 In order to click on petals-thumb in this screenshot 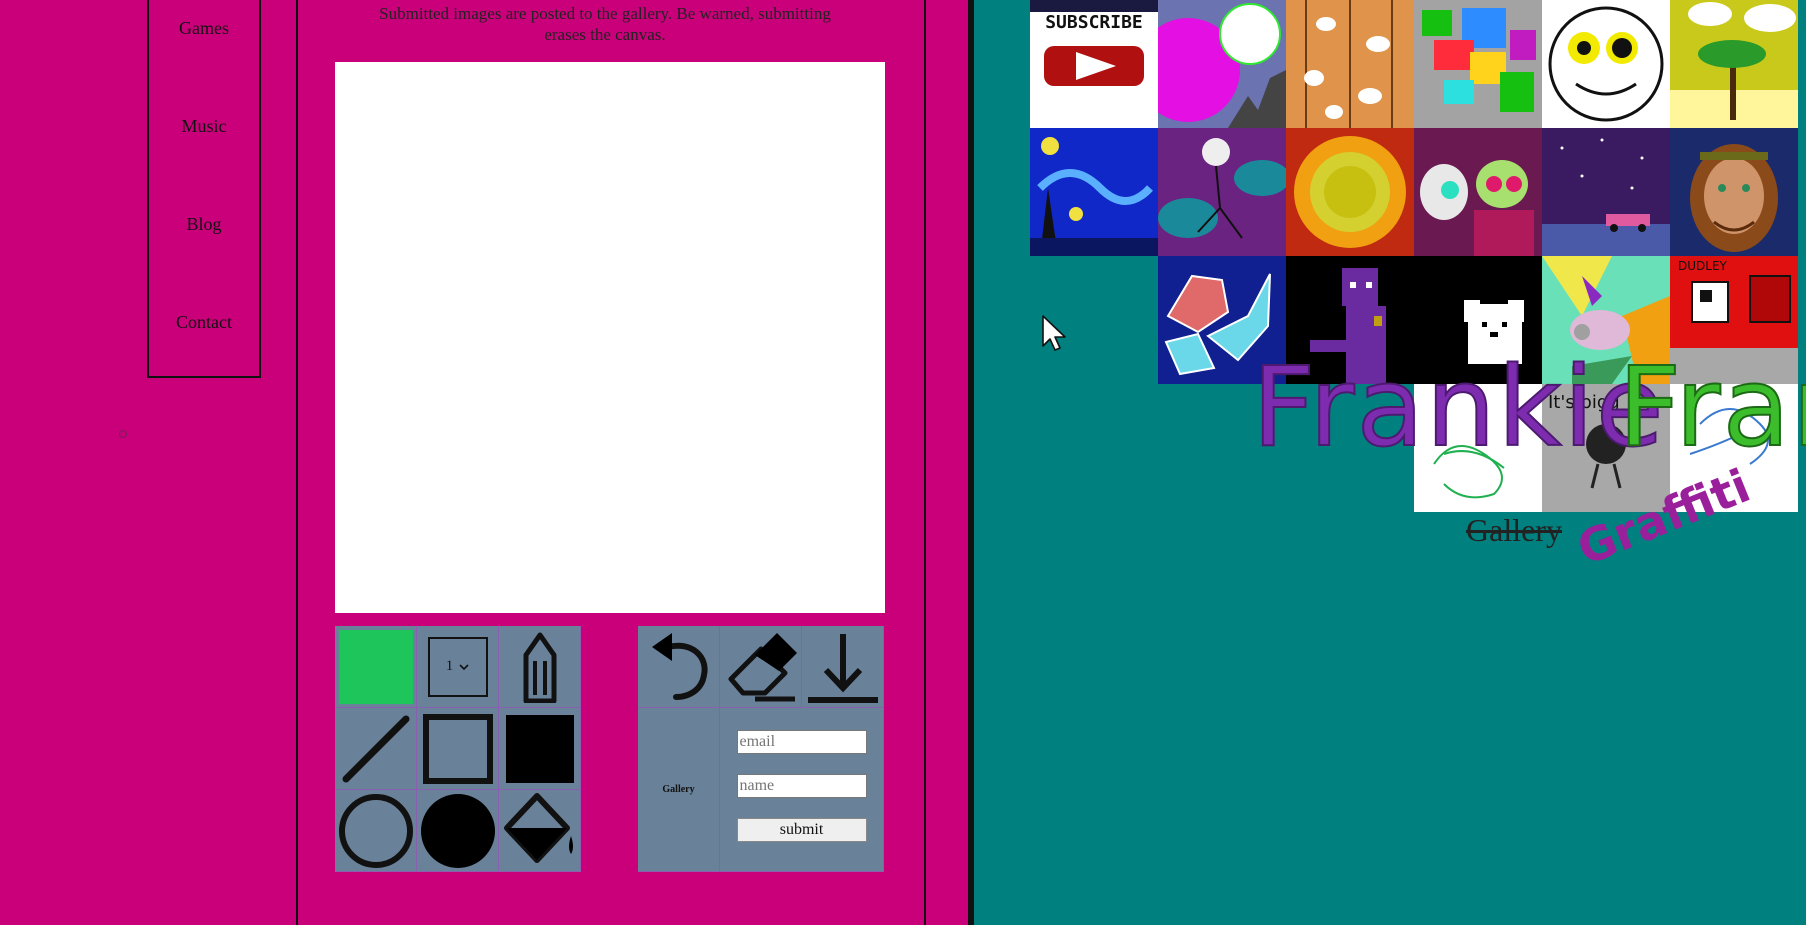, I will do `click(1350, 64)`.